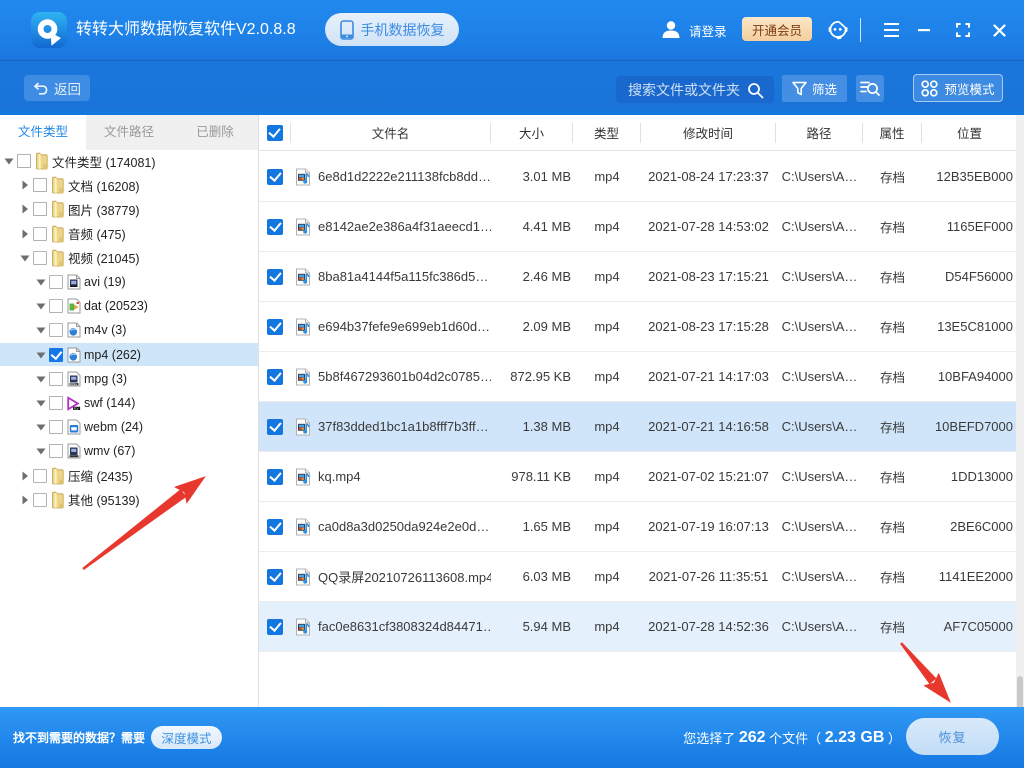 The image size is (1024, 768). I want to click on svg-text: MPEG, so click(73, 384).